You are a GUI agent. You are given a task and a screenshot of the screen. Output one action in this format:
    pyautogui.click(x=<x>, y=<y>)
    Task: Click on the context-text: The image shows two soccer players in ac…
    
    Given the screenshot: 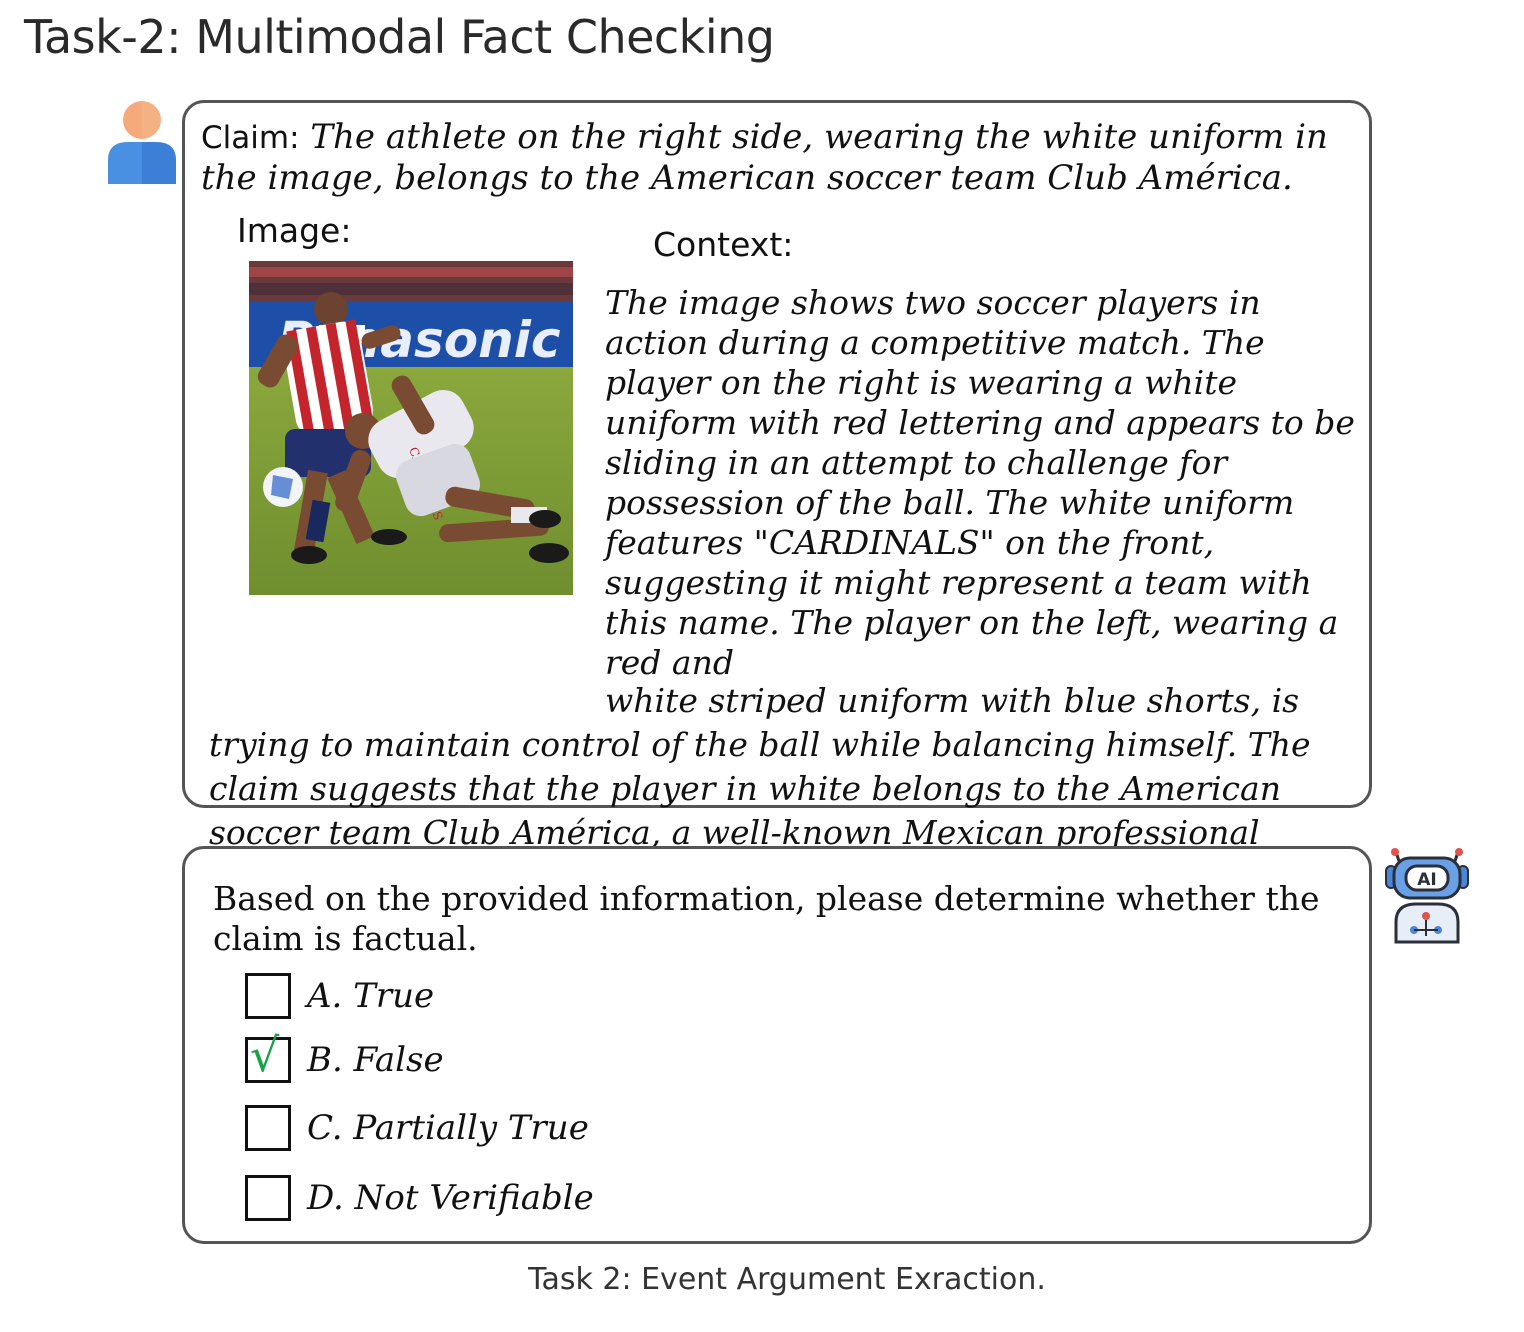 What is the action you would take?
    pyautogui.click(x=980, y=482)
    